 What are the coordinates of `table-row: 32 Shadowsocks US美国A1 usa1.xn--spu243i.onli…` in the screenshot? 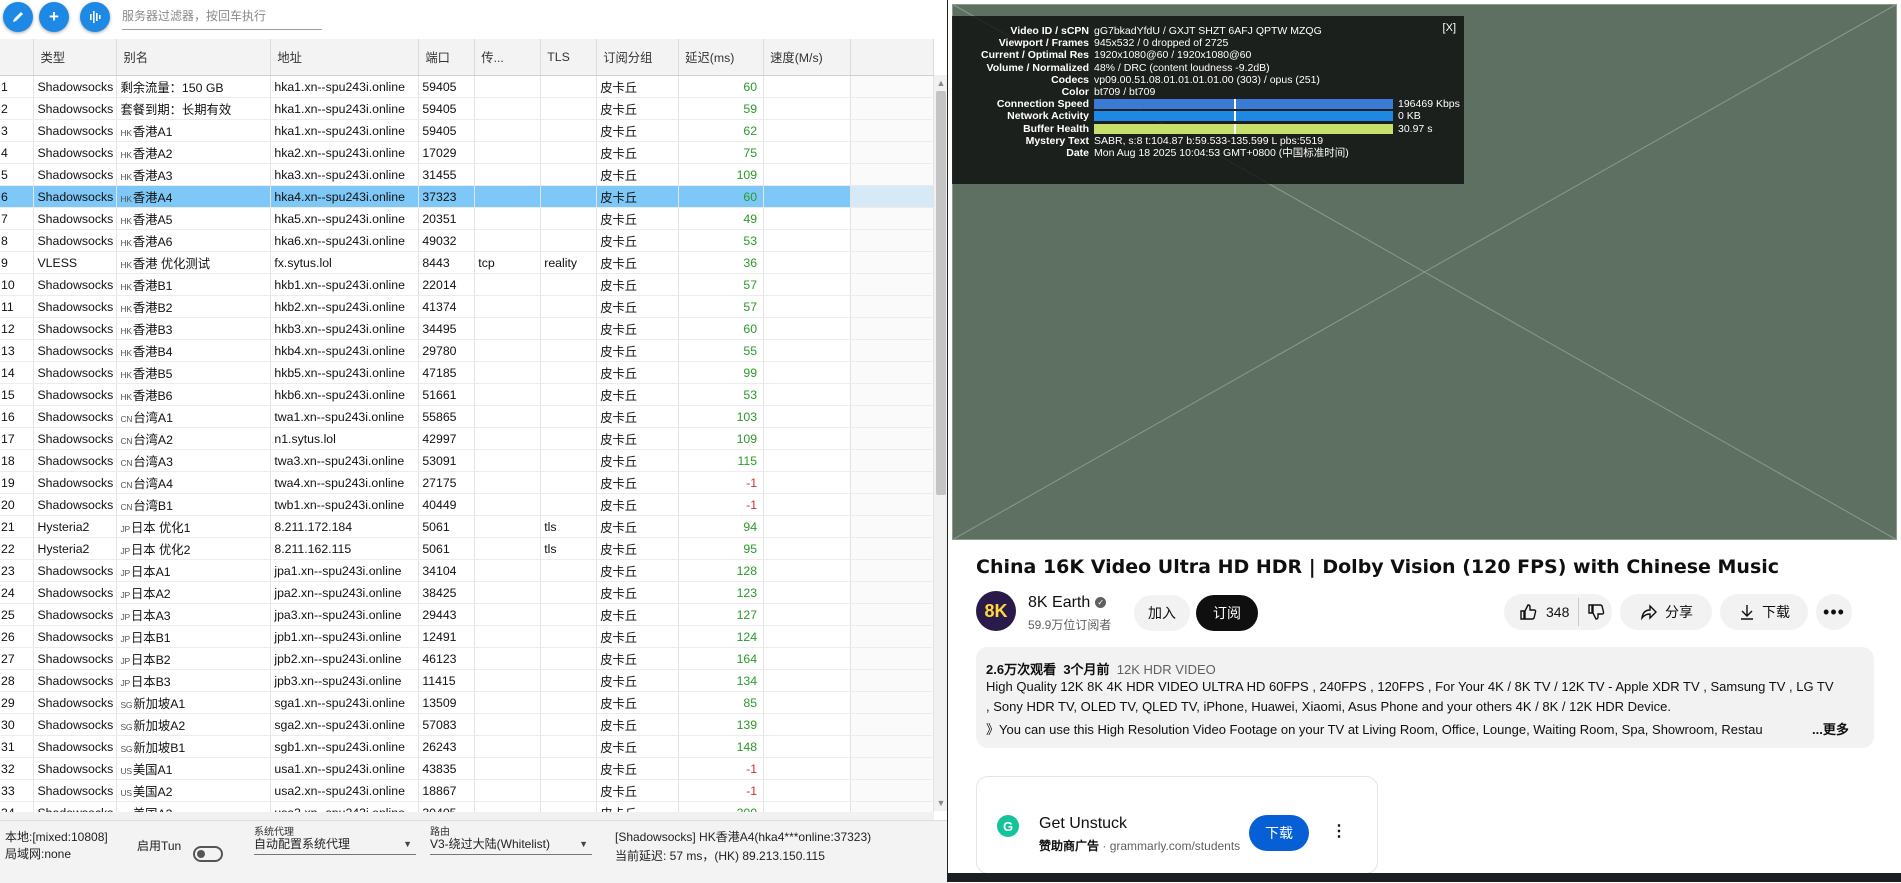 It's located at (467, 768).